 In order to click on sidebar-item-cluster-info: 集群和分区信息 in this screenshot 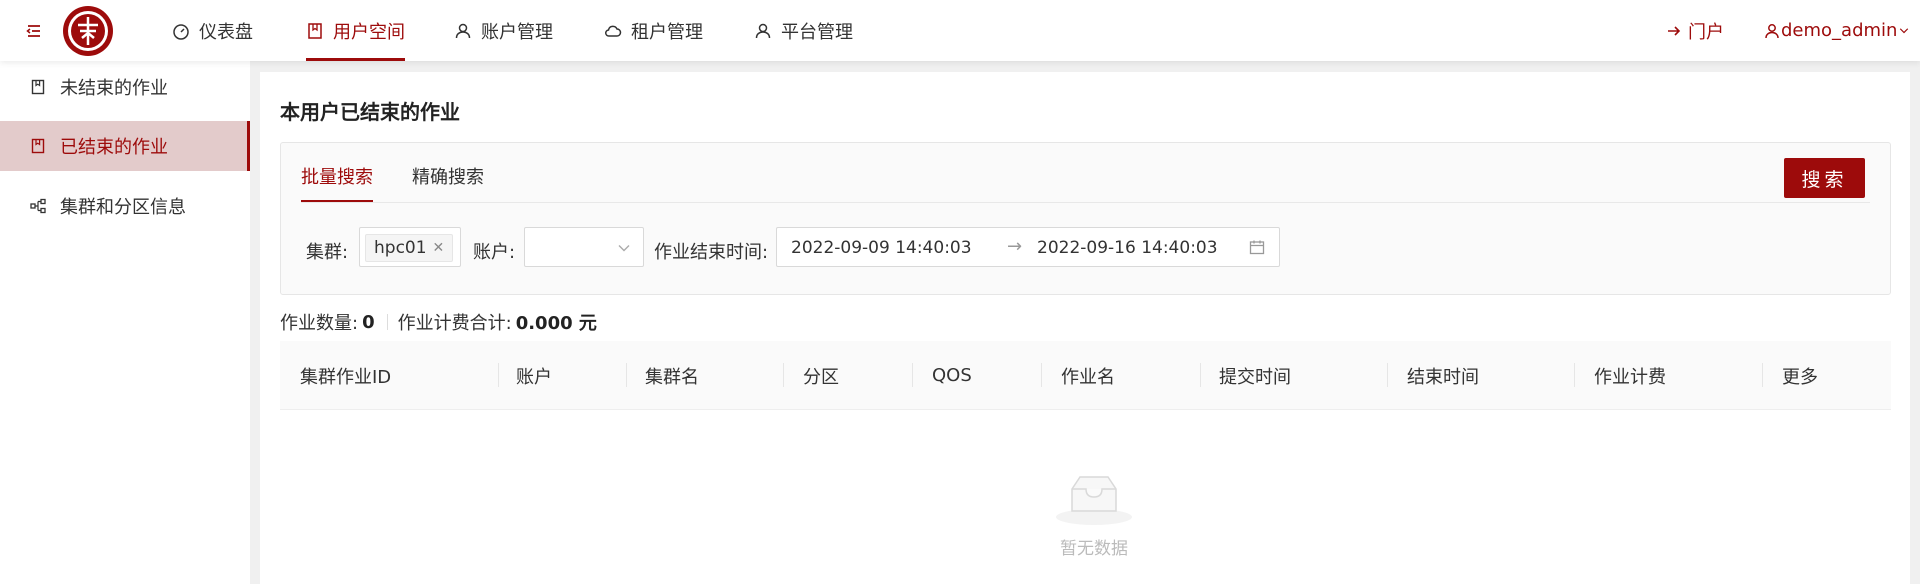, I will do `click(125, 206)`.